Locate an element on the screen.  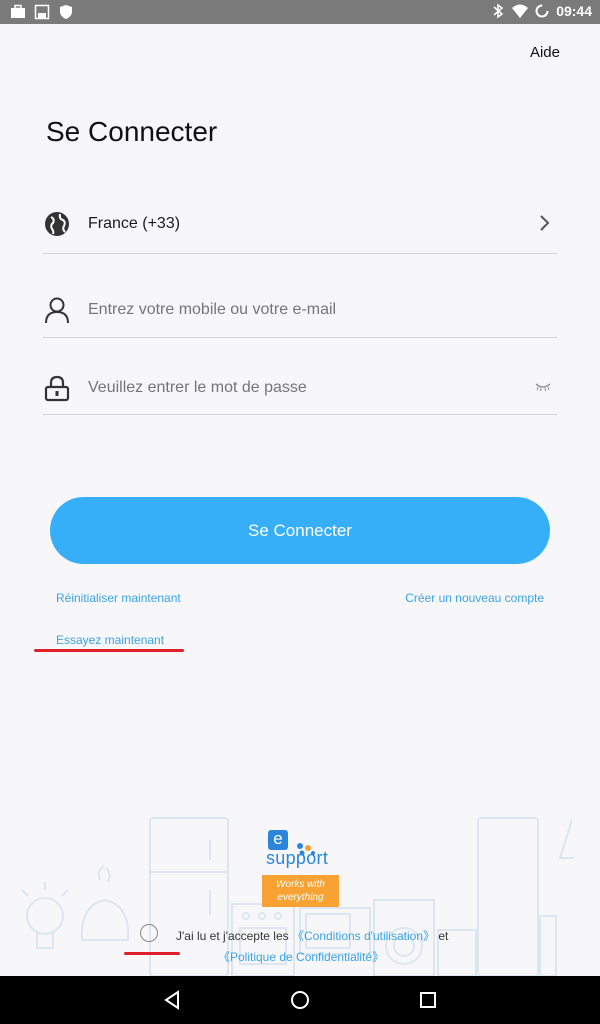
help-link: Aide is located at coordinates (545, 52).